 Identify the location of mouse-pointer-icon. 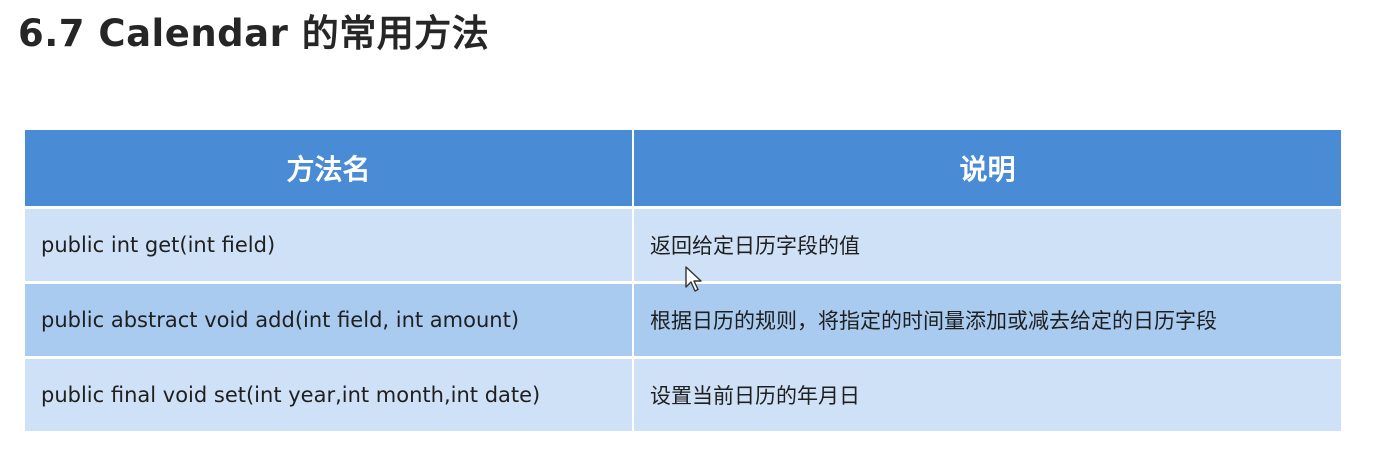
(693, 279).